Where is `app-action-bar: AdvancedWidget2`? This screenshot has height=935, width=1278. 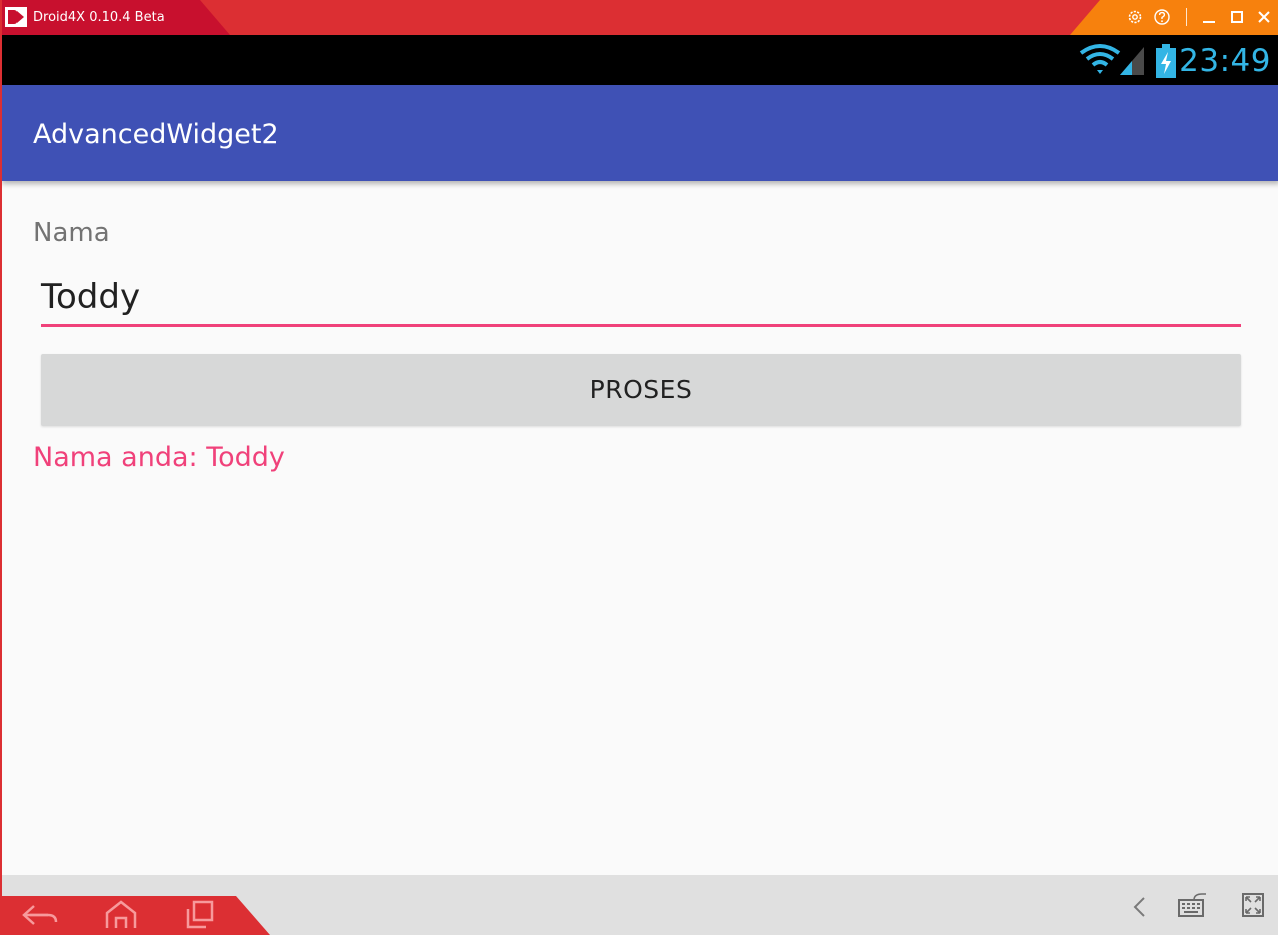 app-action-bar: AdvancedWidget2 is located at coordinates (640, 133).